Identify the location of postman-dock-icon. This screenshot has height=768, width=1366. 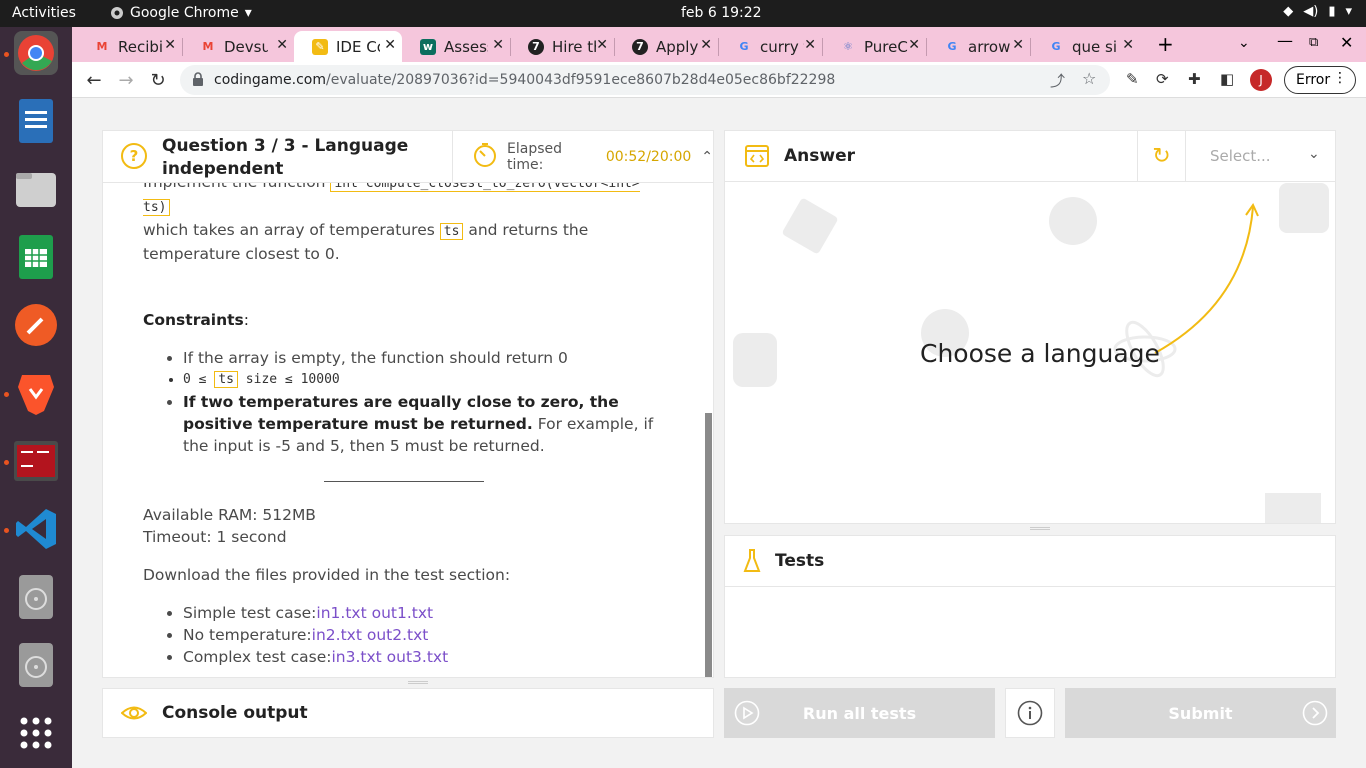
(36, 325).